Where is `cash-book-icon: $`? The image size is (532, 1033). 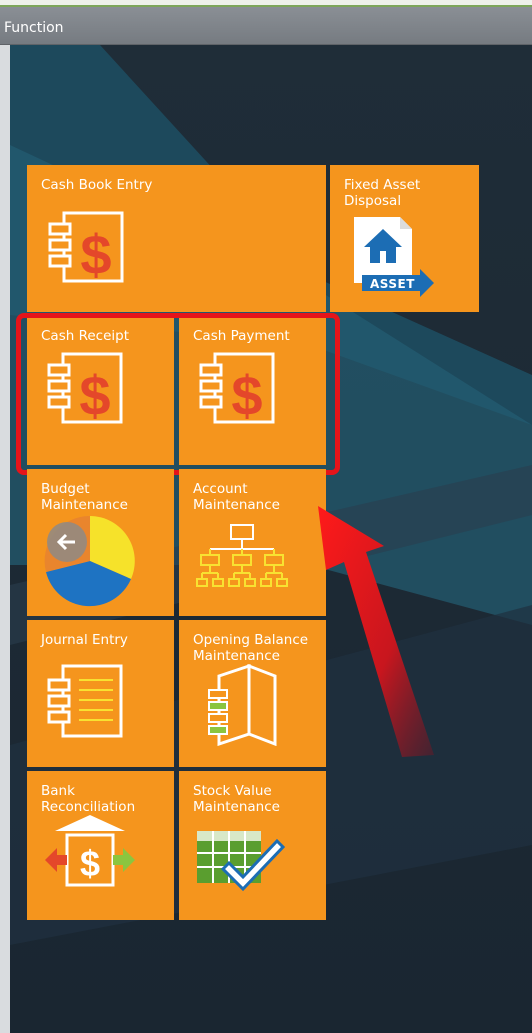 cash-book-icon: $ is located at coordinates (86, 248).